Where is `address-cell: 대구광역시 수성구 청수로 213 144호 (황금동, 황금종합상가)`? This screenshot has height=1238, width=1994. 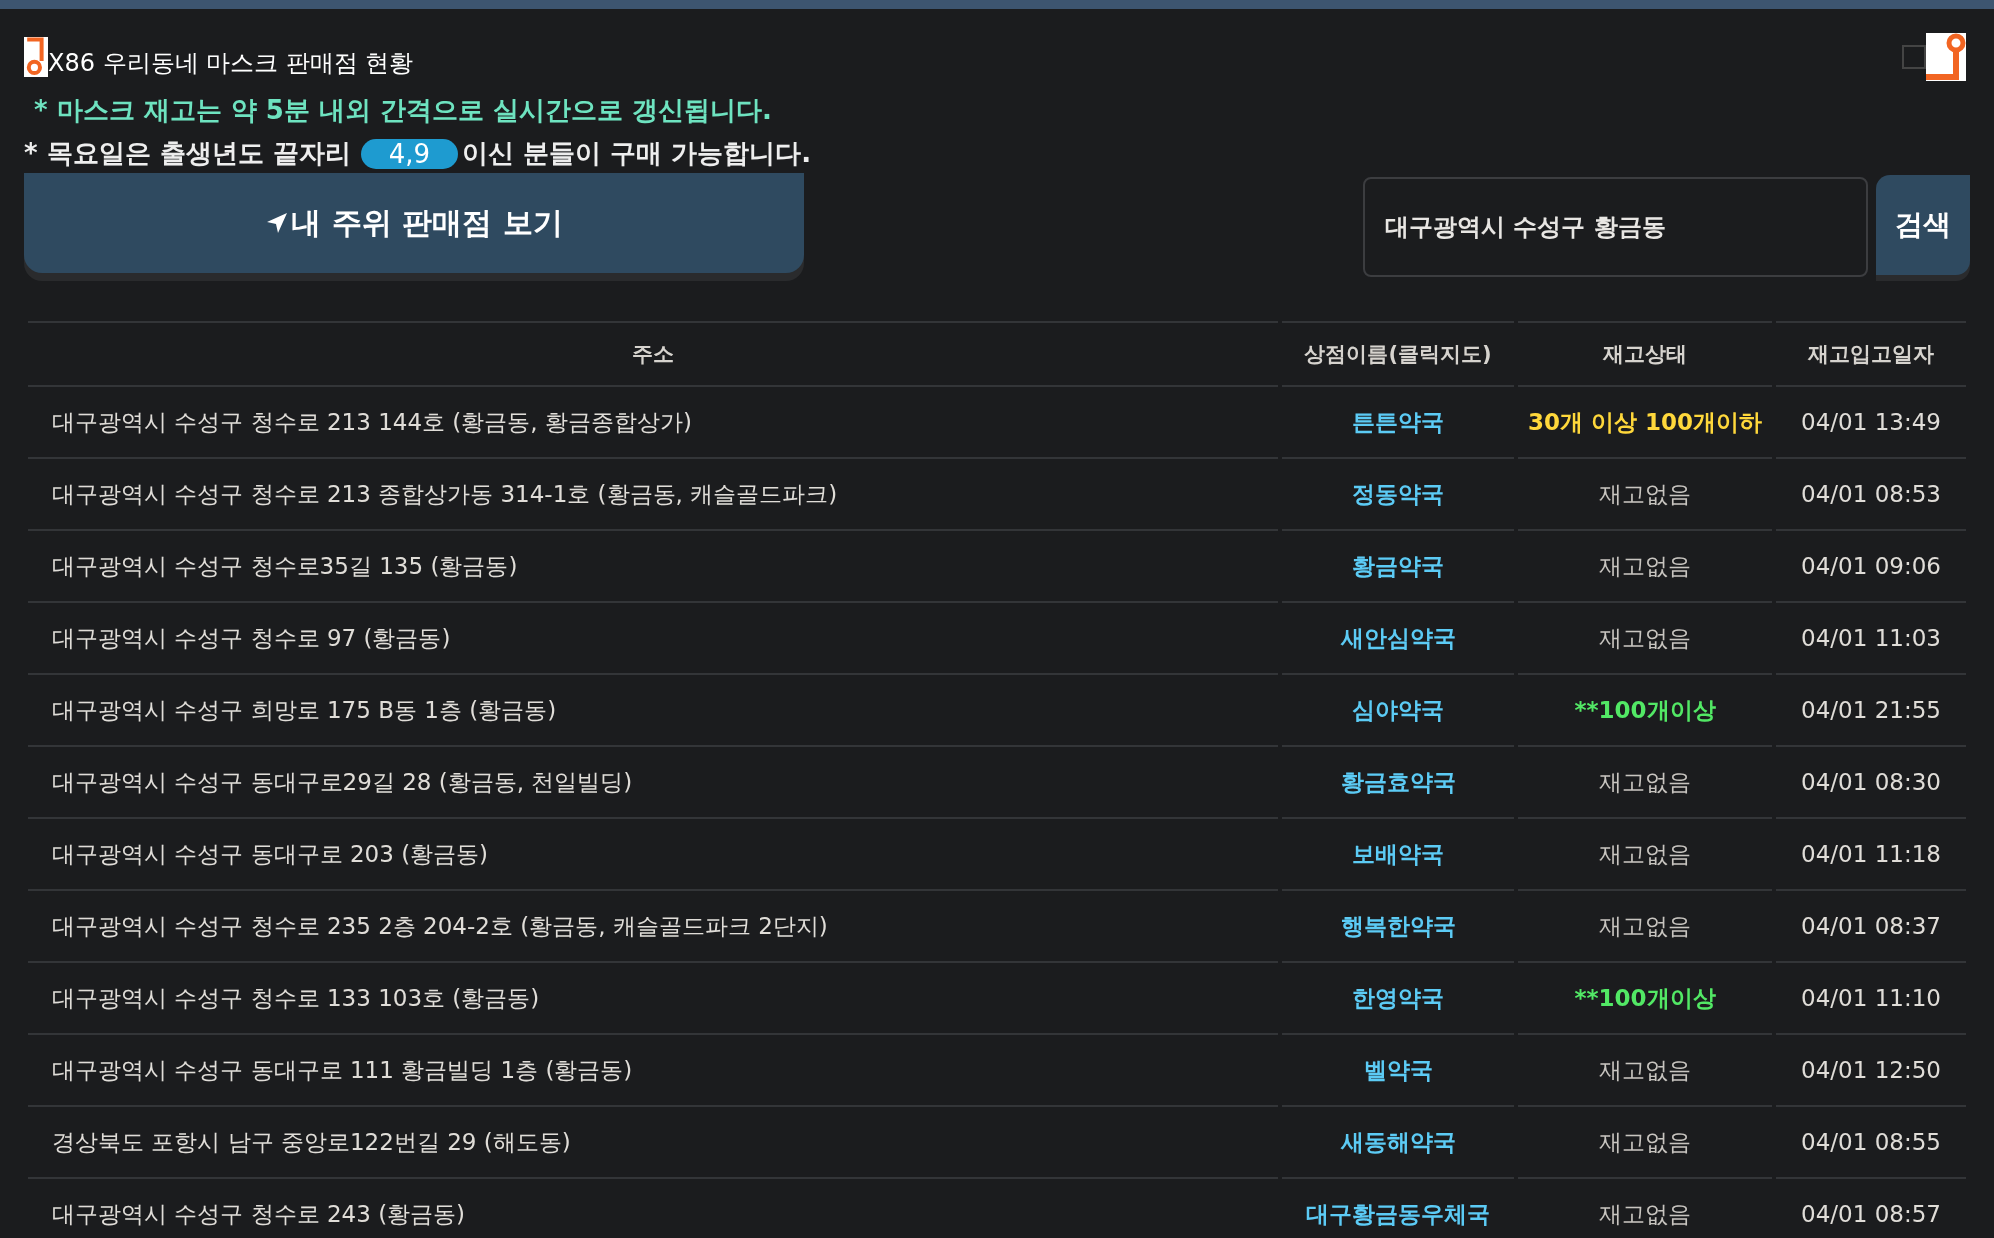 address-cell: 대구광역시 수성구 청수로 213 144호 (황금동, 황금종합상가) is located at coordinates (653, 421).